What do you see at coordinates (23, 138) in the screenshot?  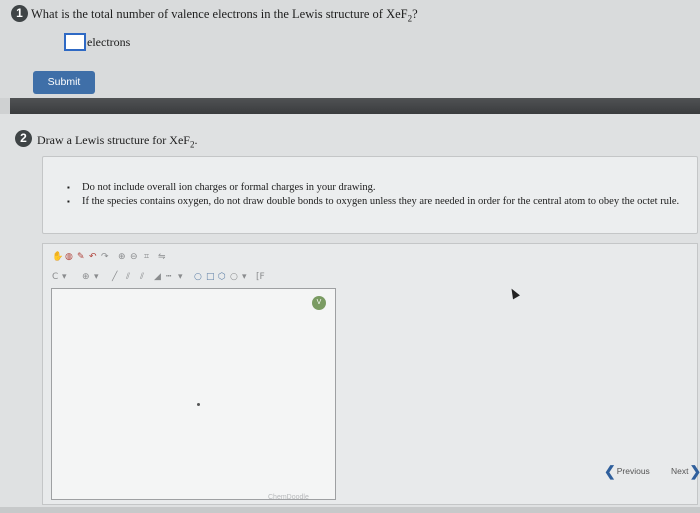 I see `question-2-number: 2` at bounding box center [23, 138].